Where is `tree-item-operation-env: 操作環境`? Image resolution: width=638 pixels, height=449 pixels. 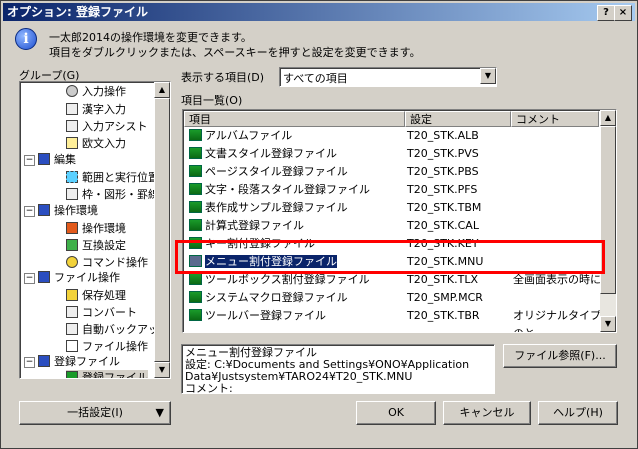 tree-item-operation-env: 操作環境 is located at coordinates (96, 229).